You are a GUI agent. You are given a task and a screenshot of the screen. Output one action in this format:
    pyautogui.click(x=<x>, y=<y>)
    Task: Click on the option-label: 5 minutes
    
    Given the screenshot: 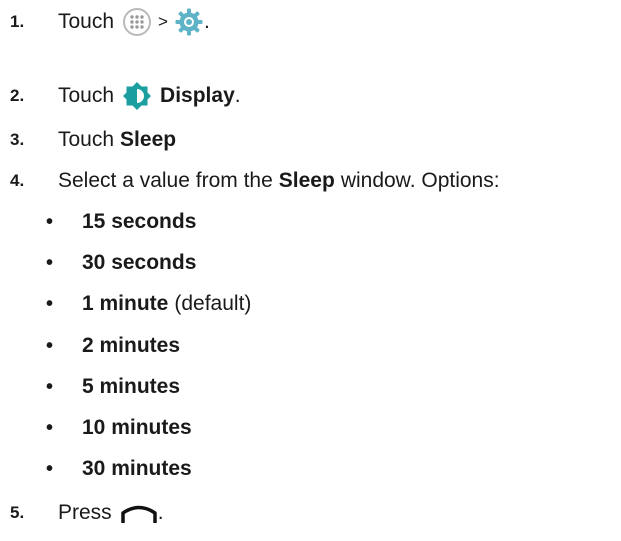 What is the action you would take?
    pyautogui.click(x=131, y=386)
    